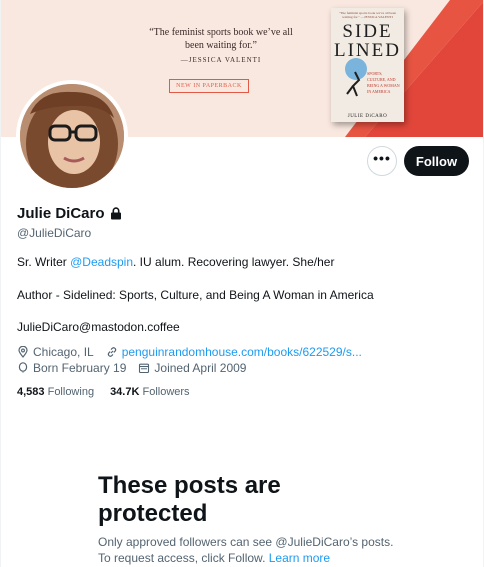 This screenshot has height=567, width=484. What do you see at coordinates (23, 367) in the screenshot?
I see `balloon-icon` at bounding box center [23, 367].